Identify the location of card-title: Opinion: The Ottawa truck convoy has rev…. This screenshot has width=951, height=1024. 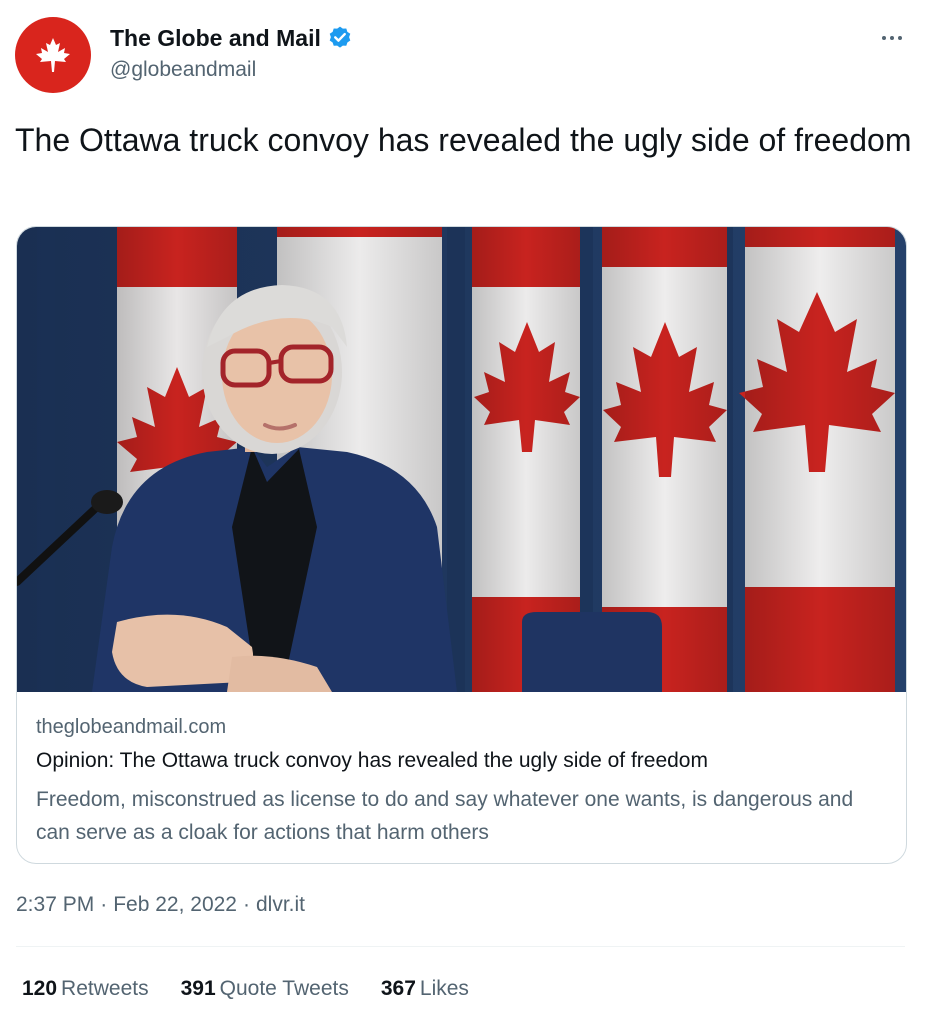
(372, 760).